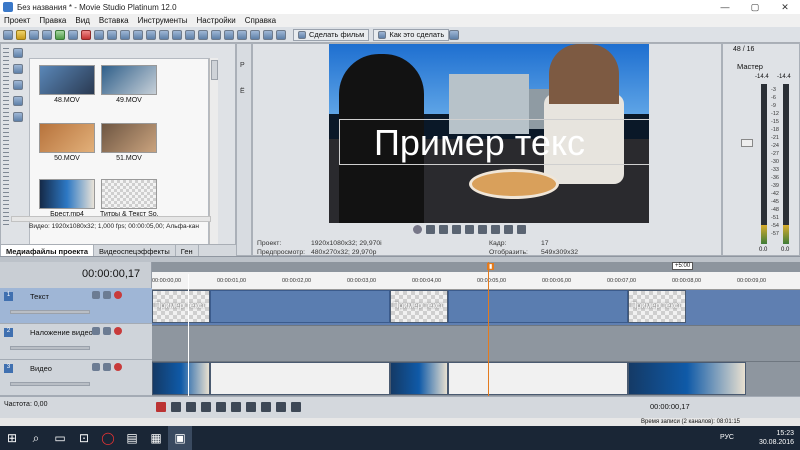 The image size is (800, 450). I want to click on import-icon, so click(60, 34).